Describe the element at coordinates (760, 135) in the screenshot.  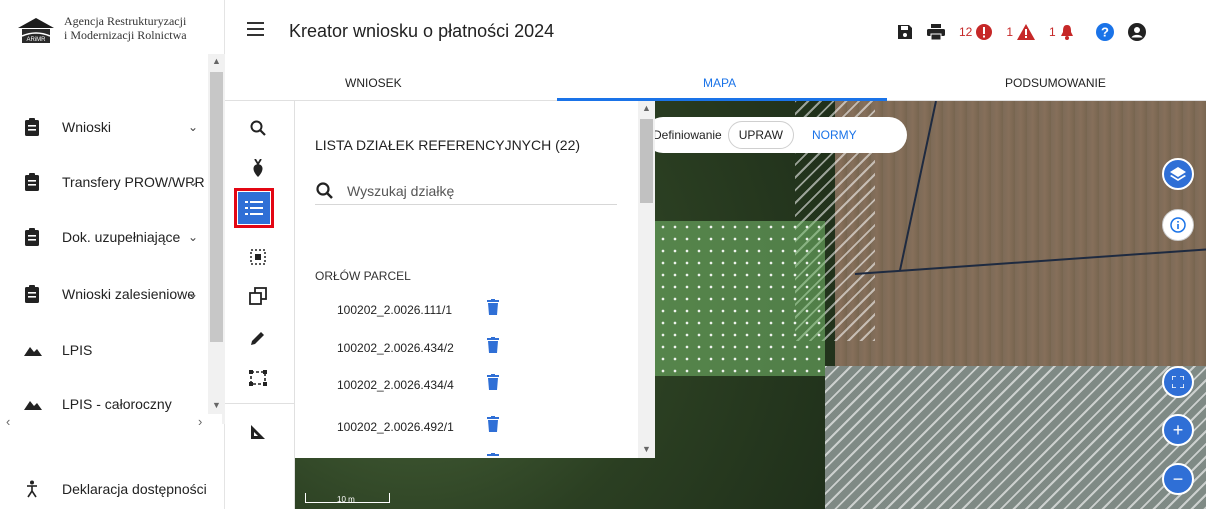
I see `mode-upraw-button: UPRAW` at that location.